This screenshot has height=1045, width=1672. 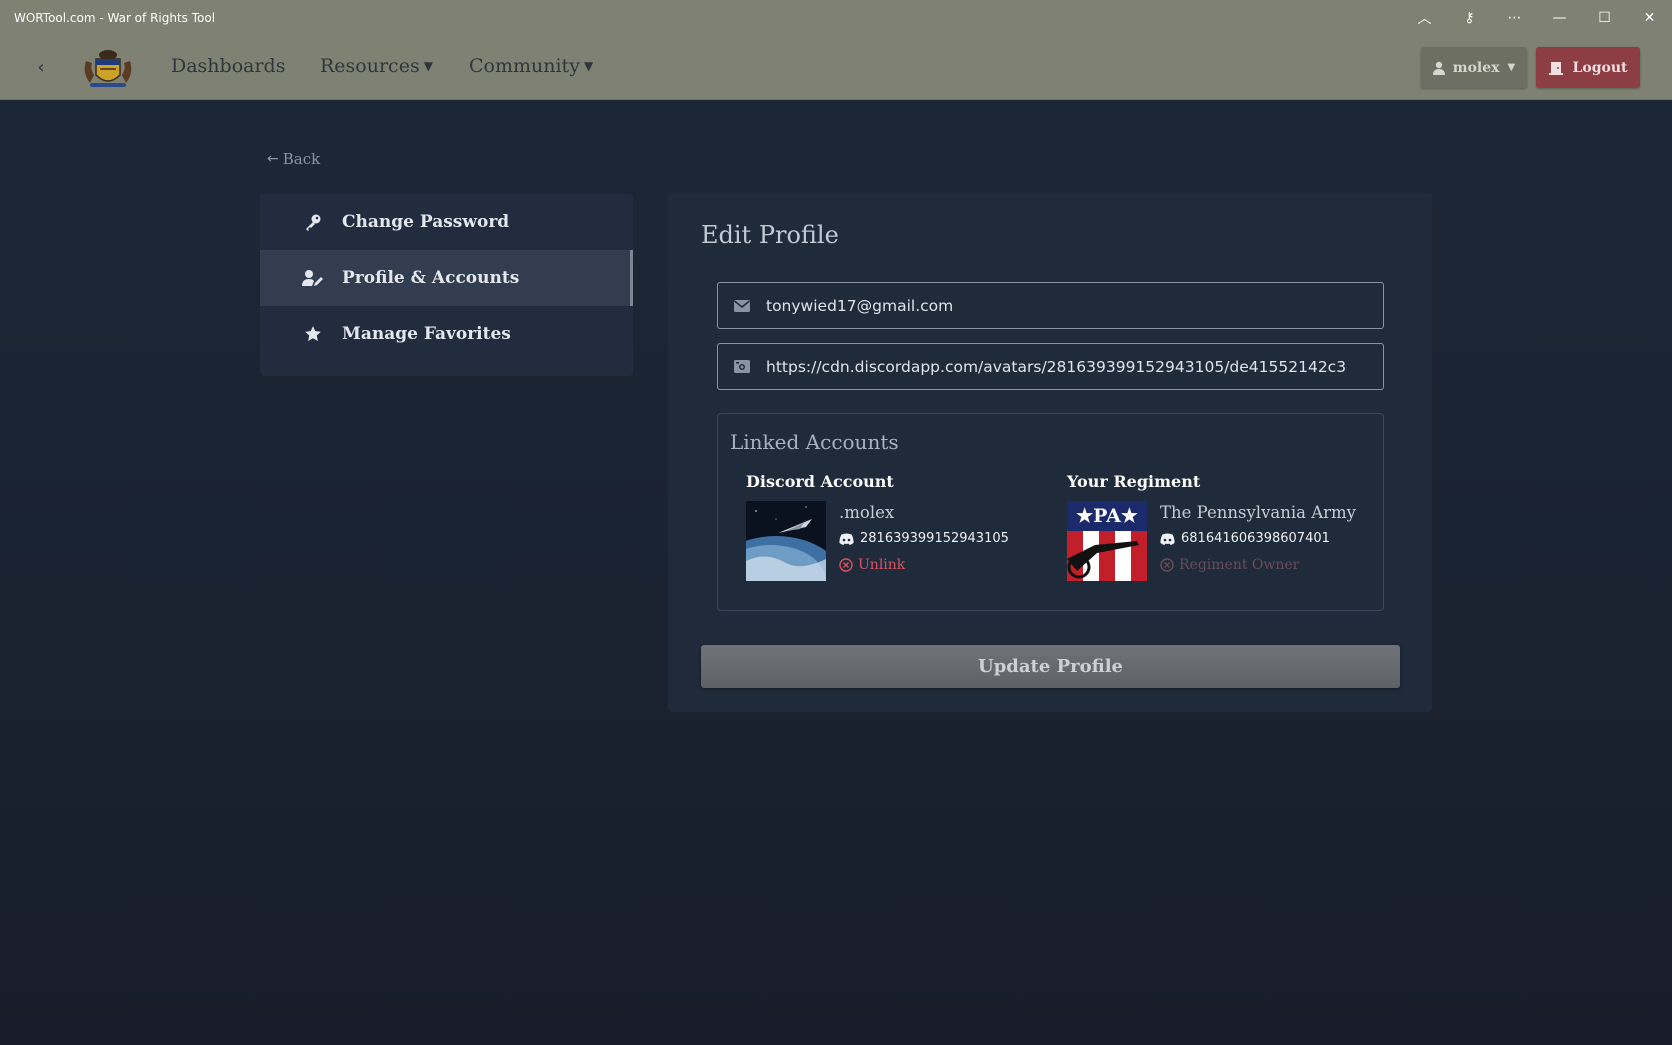 What do you see at coordinates (1134, 481) in the screenshot?
I see `regiment-heading: Your Regiment` at bounding box center [1134, 481].